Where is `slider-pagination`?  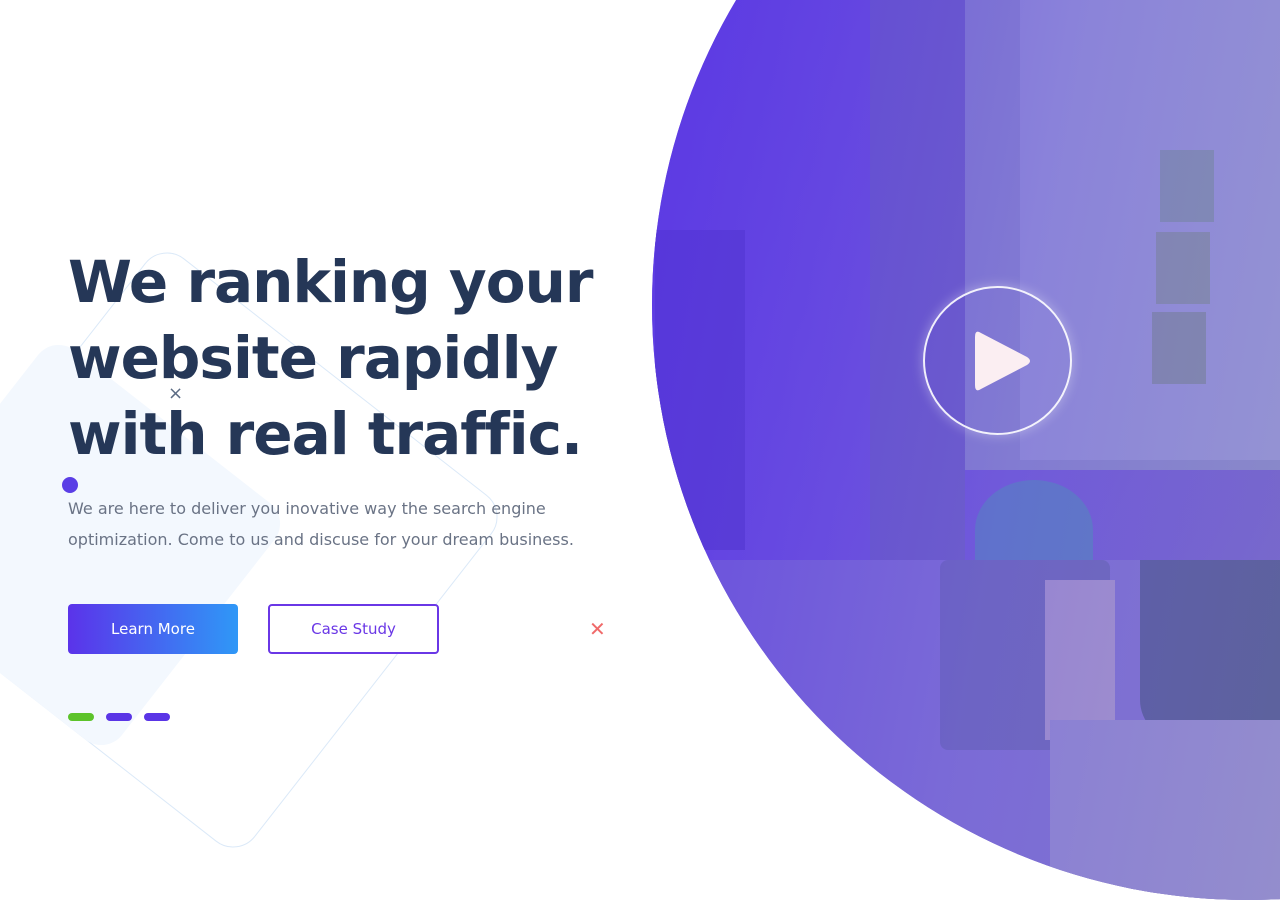 slider-pagination is located at coordinates (119, 717).